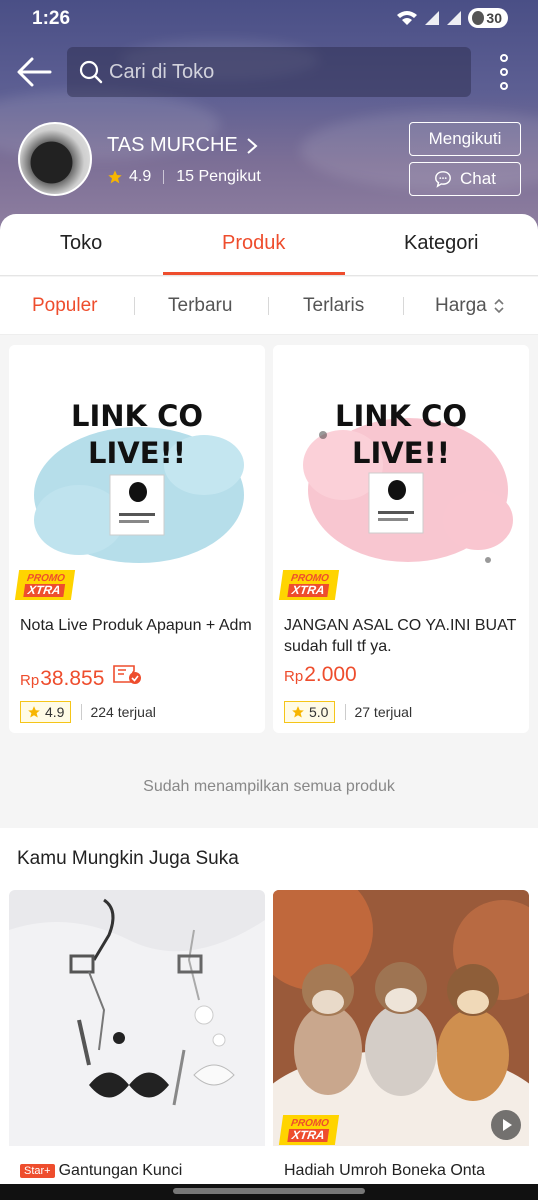 The height and width of the screenshot is (1200, 538). I want to click on system-nav-bar, so click(269, 1192).